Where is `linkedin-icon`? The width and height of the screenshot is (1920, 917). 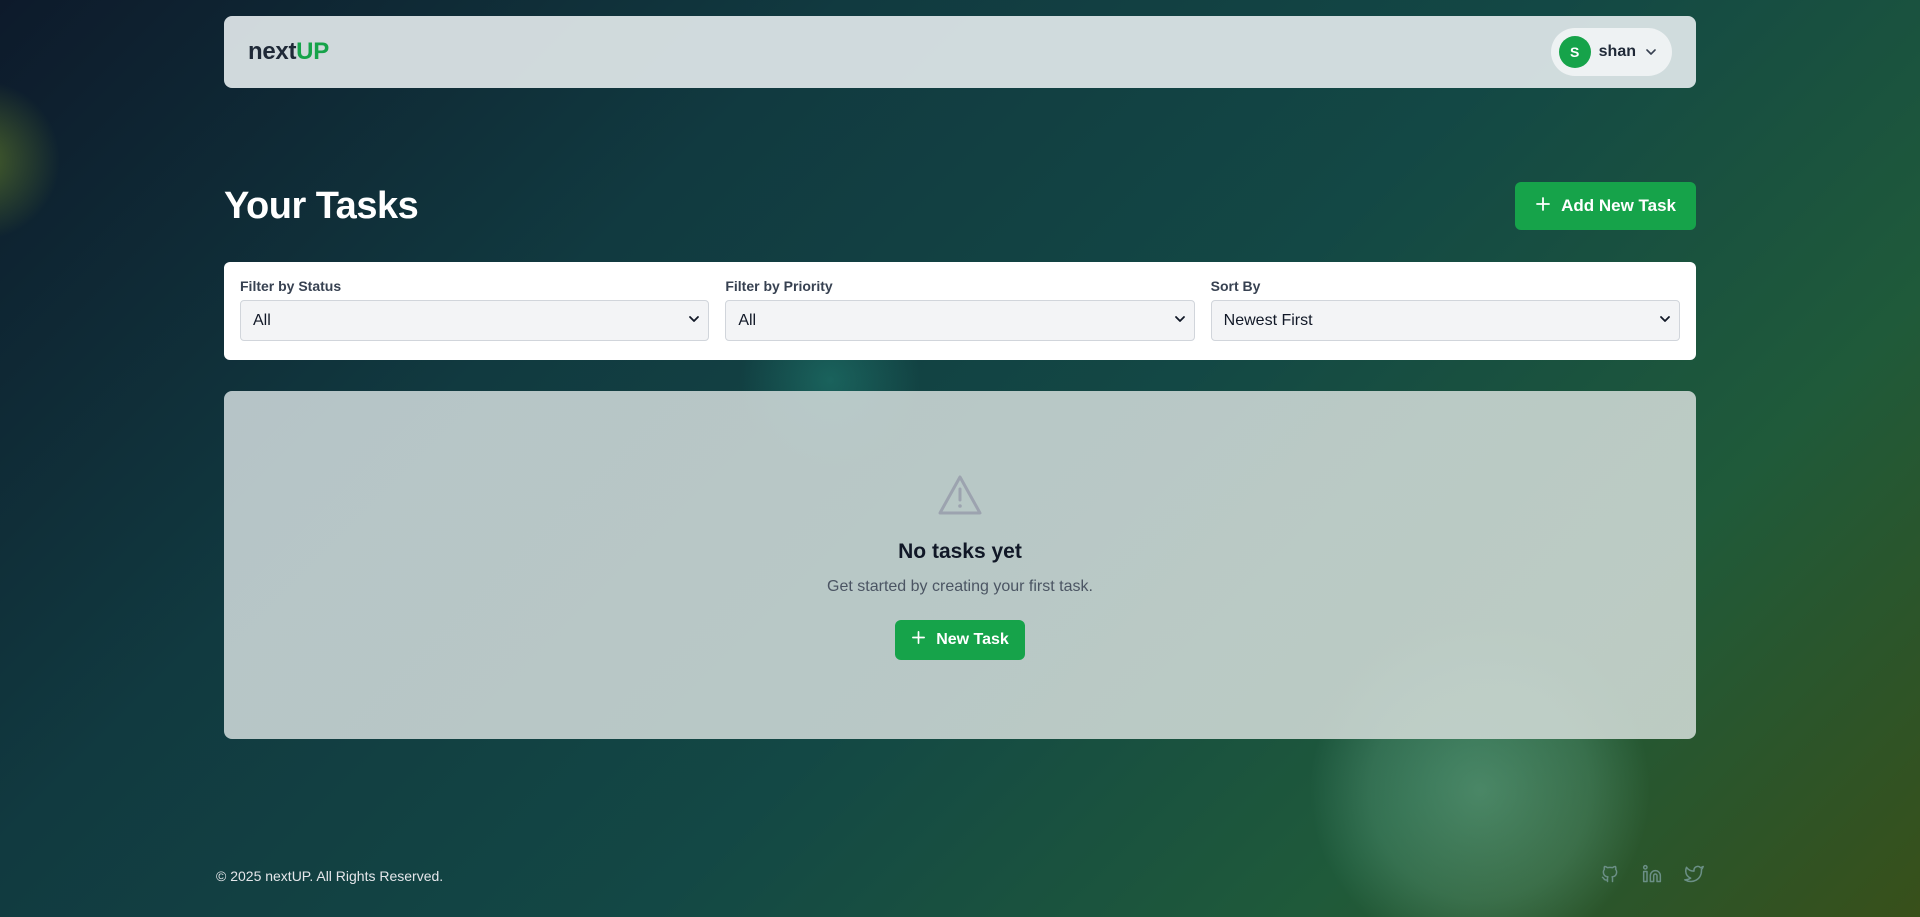 linkedin-icon is located at coordinates (1652, 876).